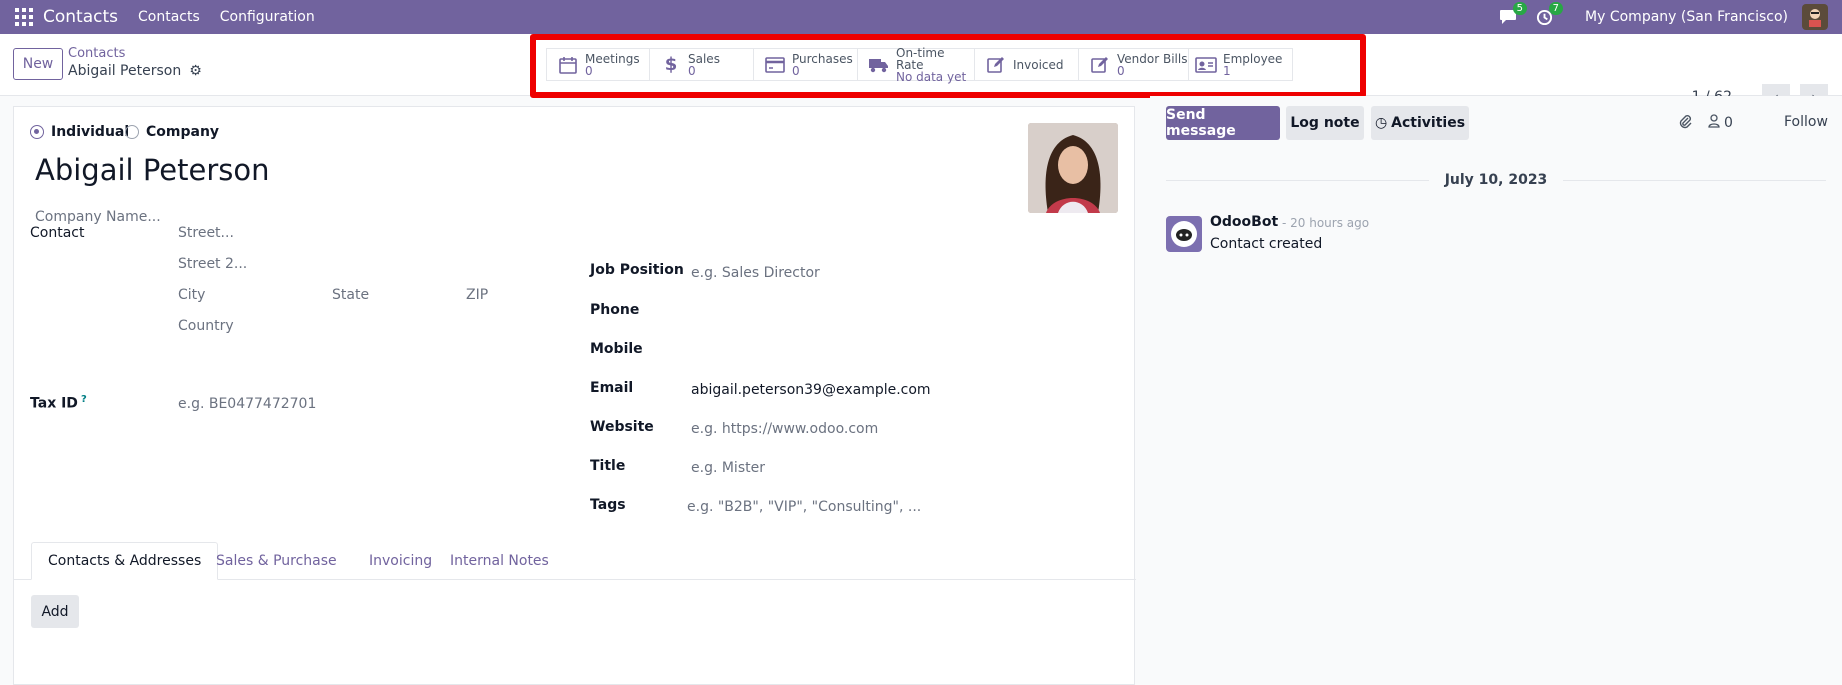 The image size is (1842, 685). Describe the element at coordinates (499, 561) in the screenshot. I see `tab-internal-notes: Internal Notes` at that location.